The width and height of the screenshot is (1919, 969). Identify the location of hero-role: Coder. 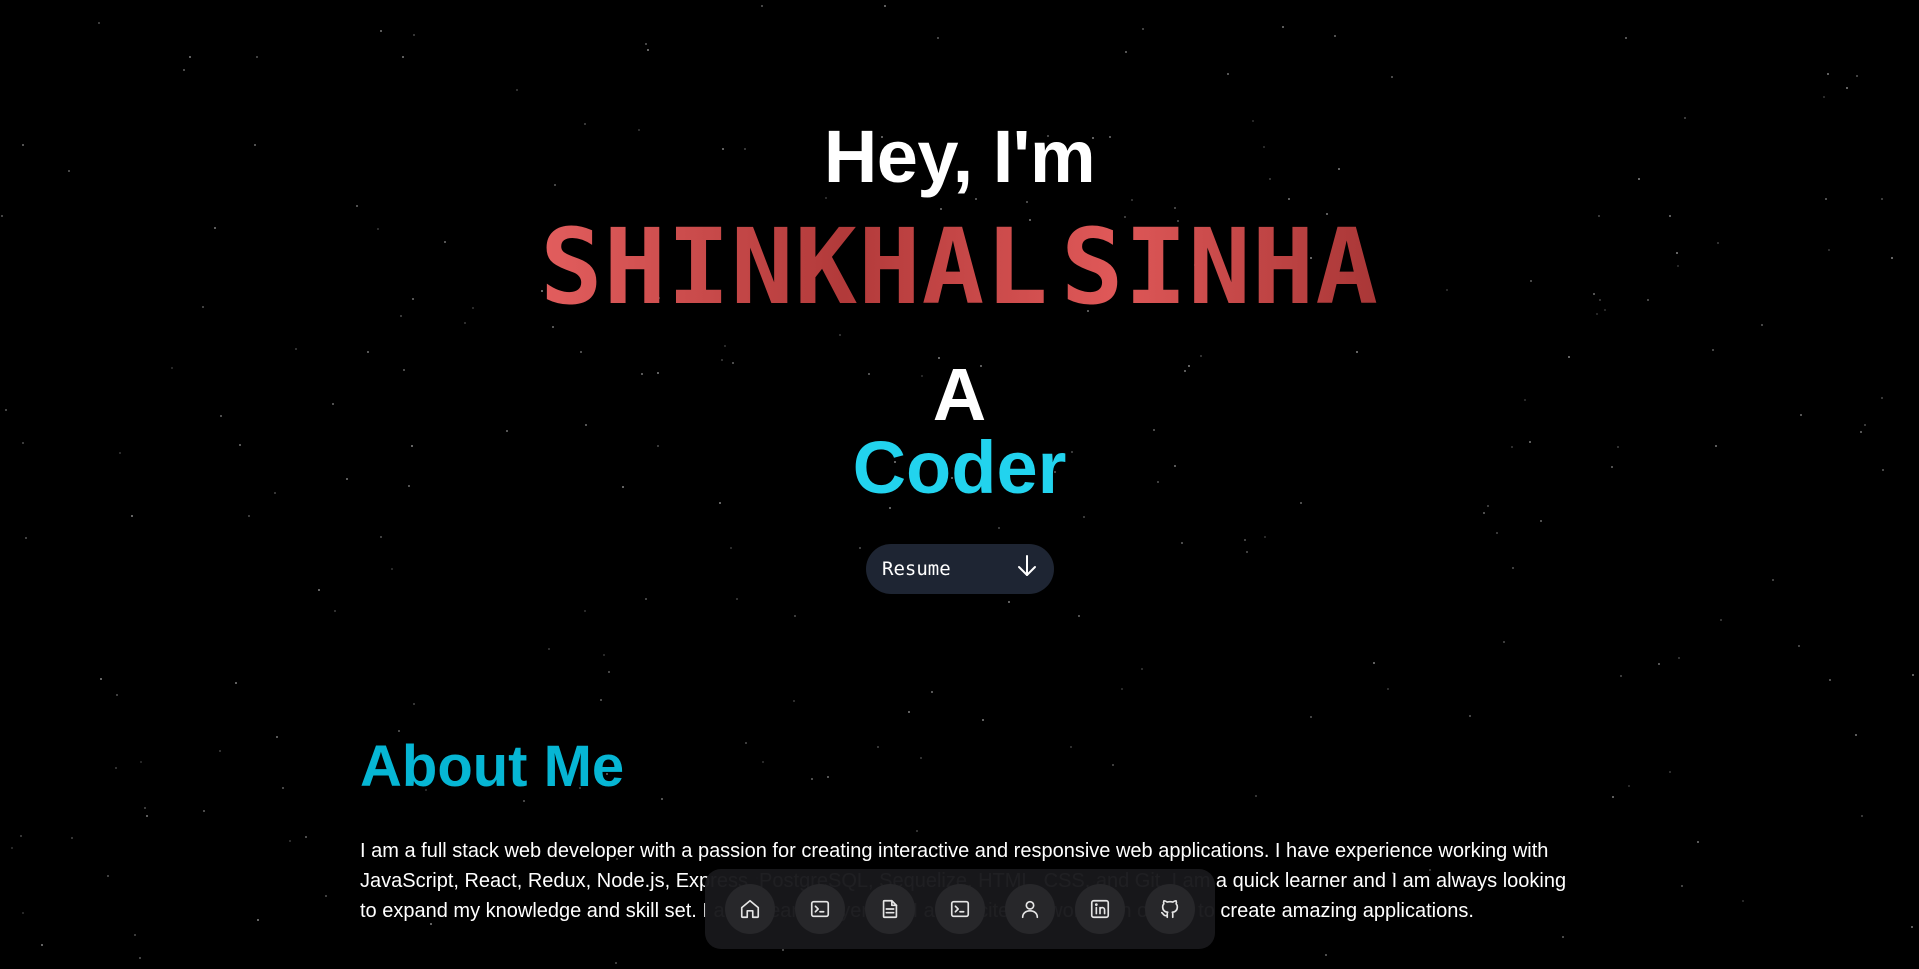
(959, 467).